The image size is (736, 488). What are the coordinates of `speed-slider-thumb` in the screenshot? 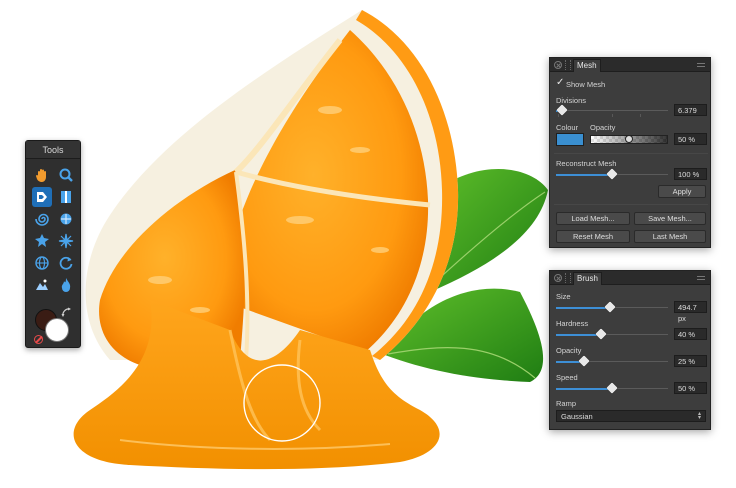 It's located at (612, 388).